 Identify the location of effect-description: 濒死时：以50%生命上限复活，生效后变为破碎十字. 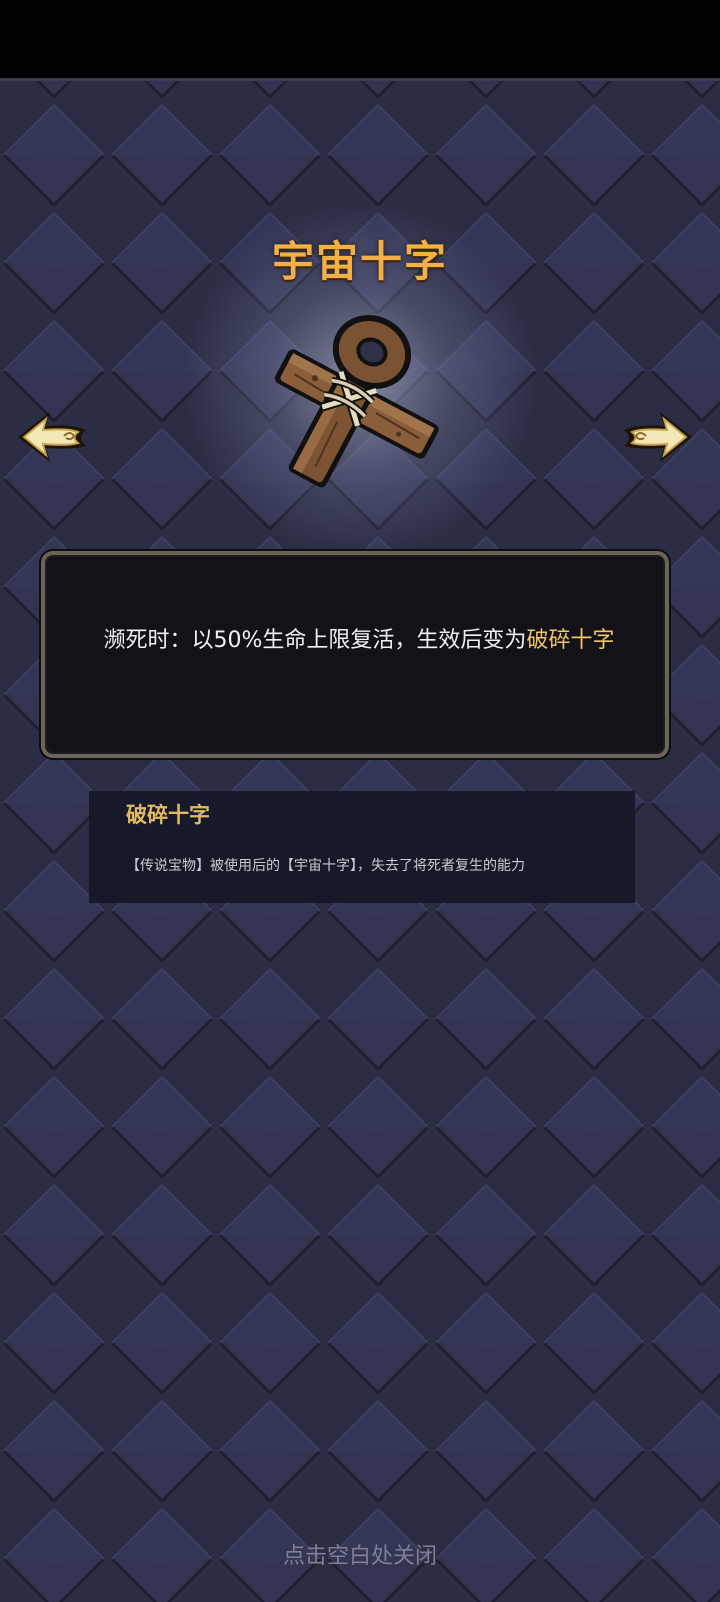
(359, 641).